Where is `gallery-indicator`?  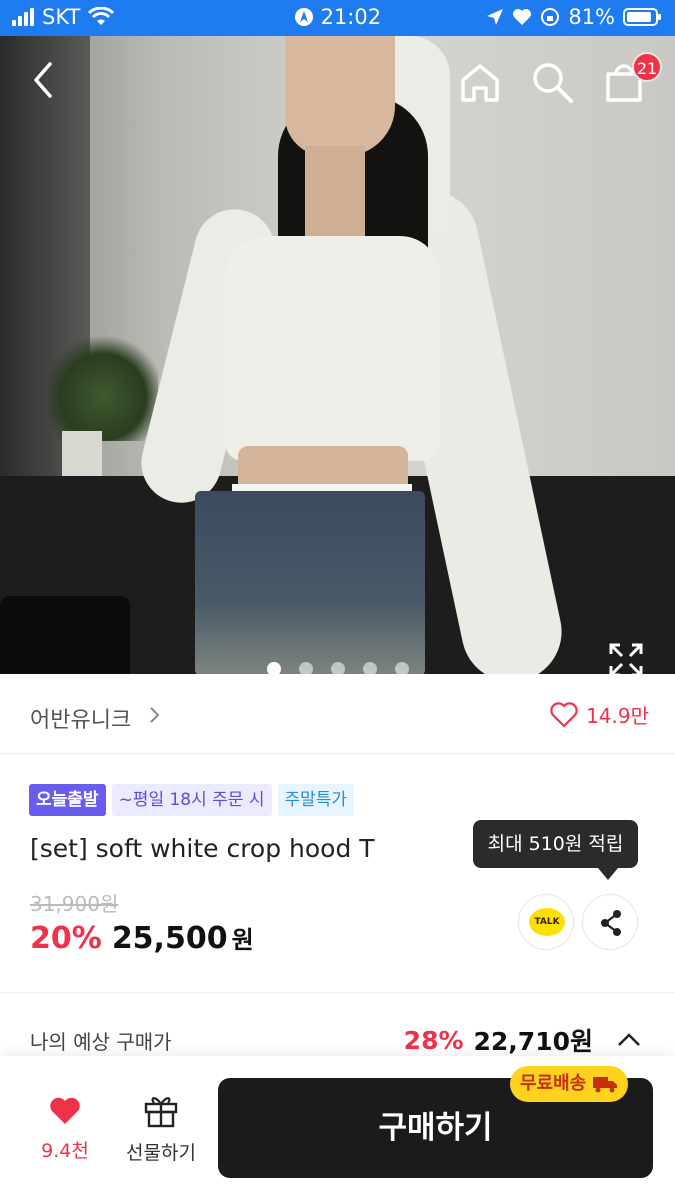
gallery-indicator is located at coordinates (337, 668).